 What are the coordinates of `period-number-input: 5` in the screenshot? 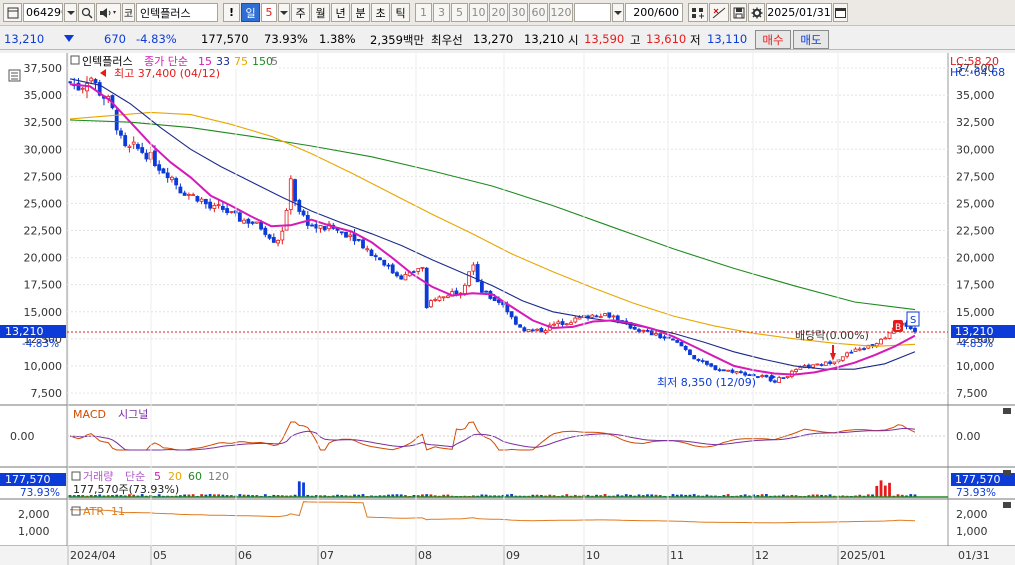 It's located at (269, 12).